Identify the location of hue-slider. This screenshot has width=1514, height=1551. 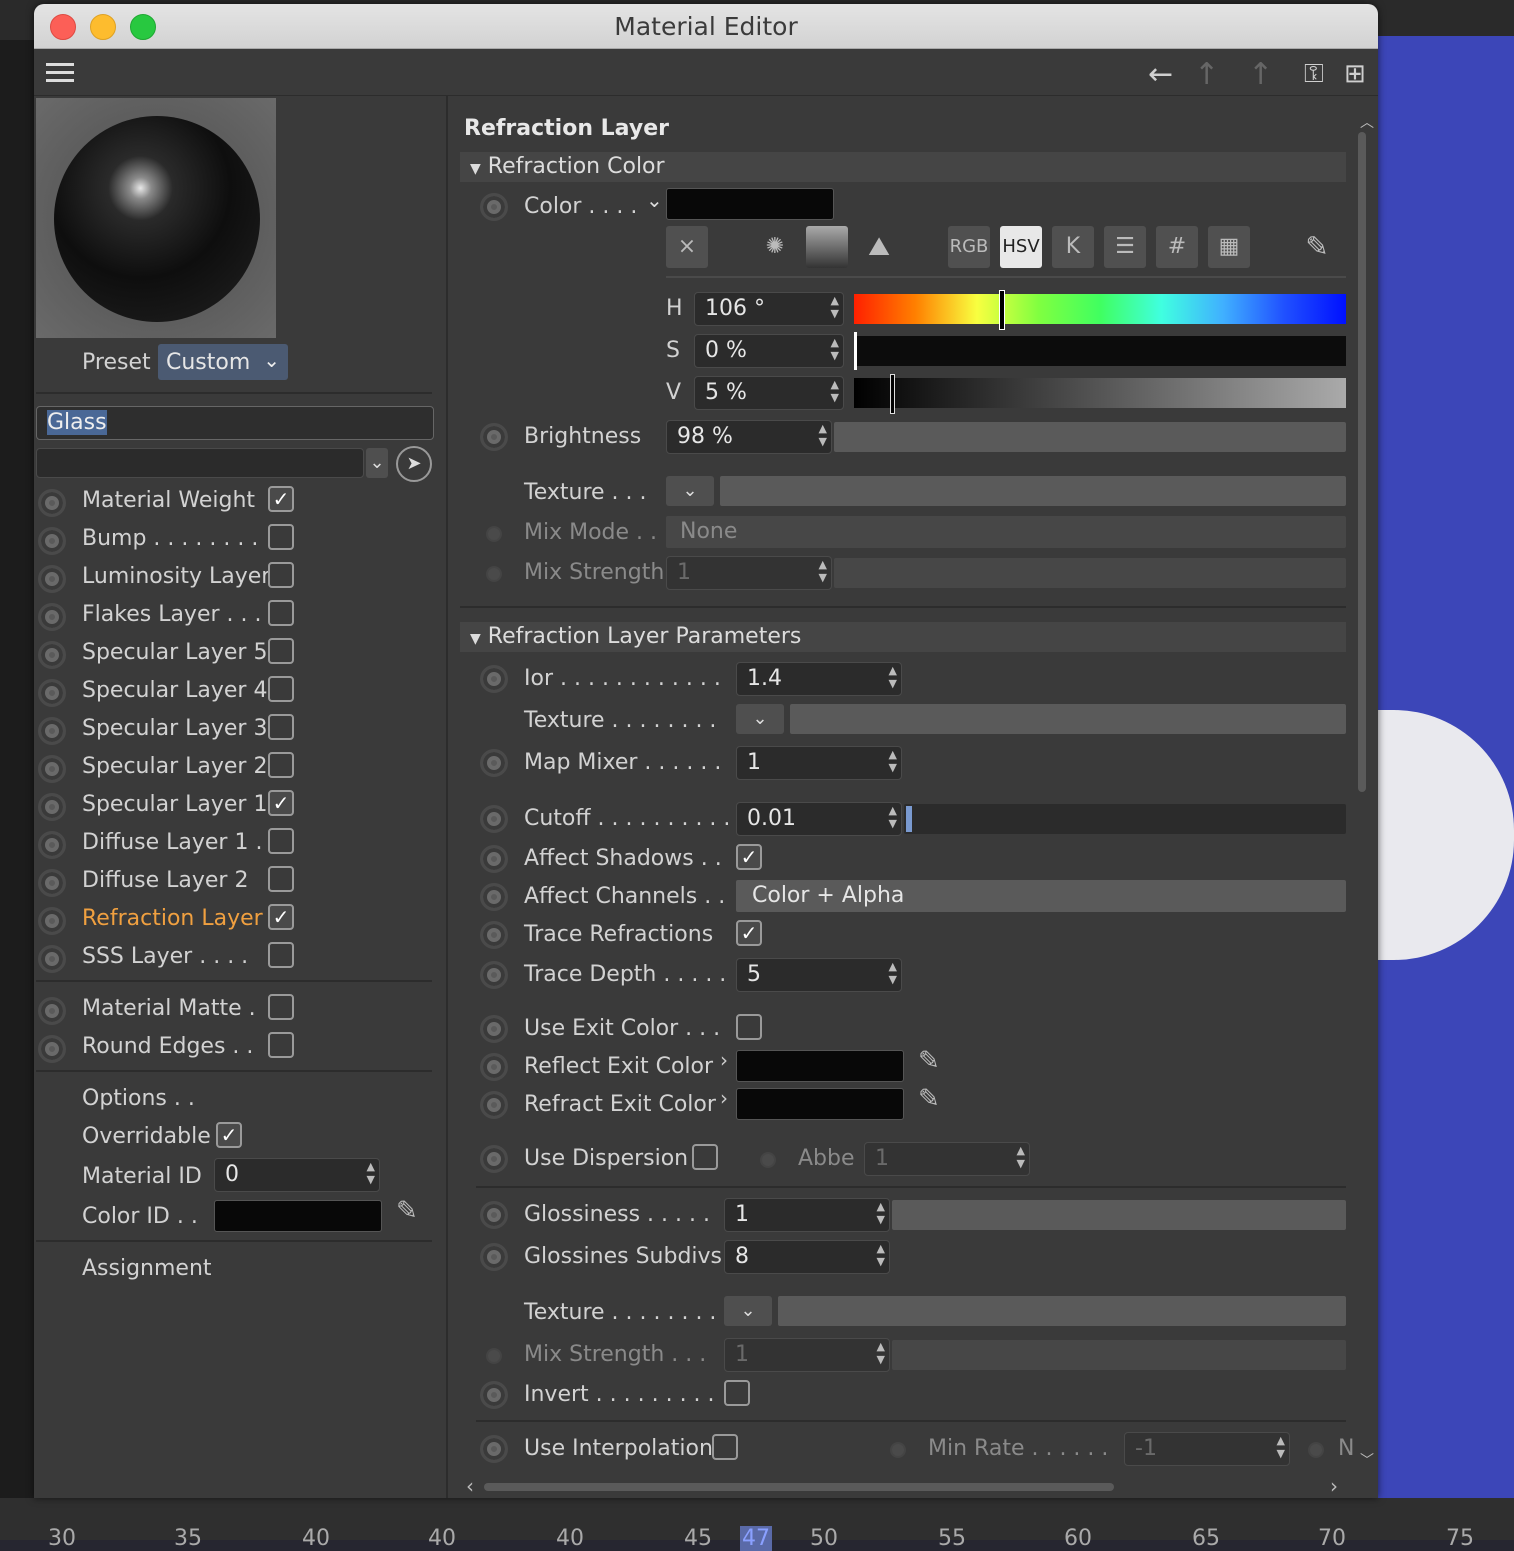
(1100, 310).